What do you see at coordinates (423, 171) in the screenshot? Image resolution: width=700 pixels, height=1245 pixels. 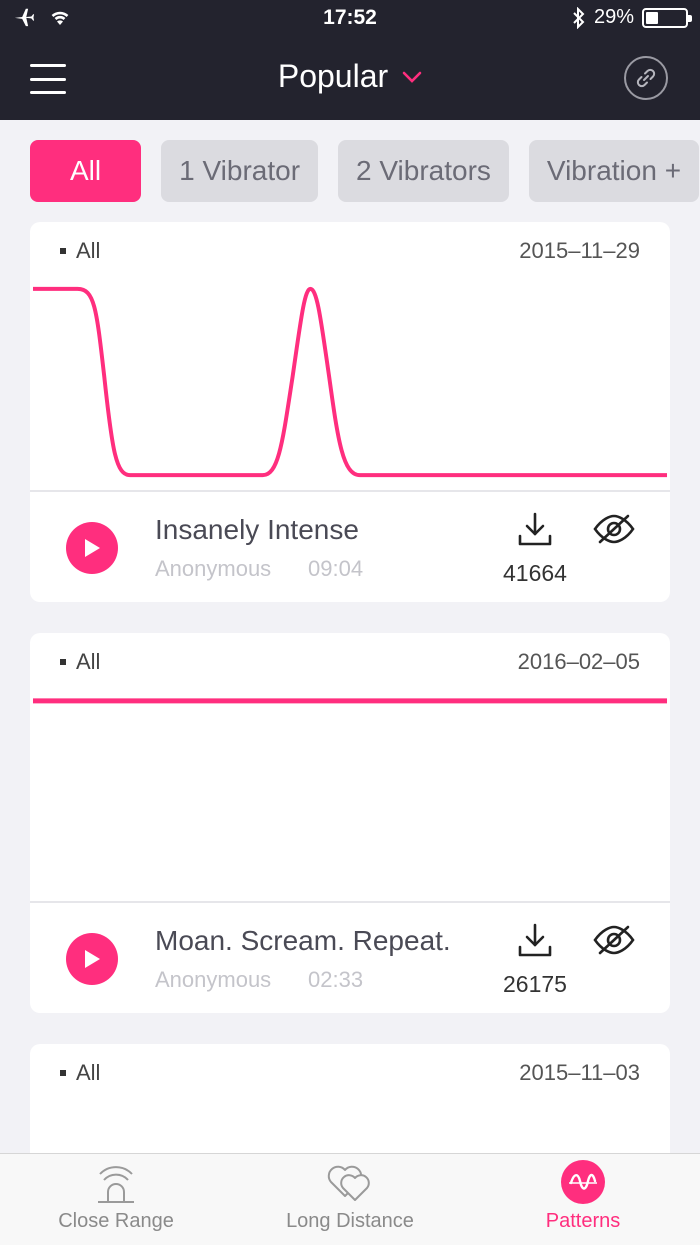 I see `filter-chip-2-vibrators: 2 Vibrators` at bounding box center [423, 171].